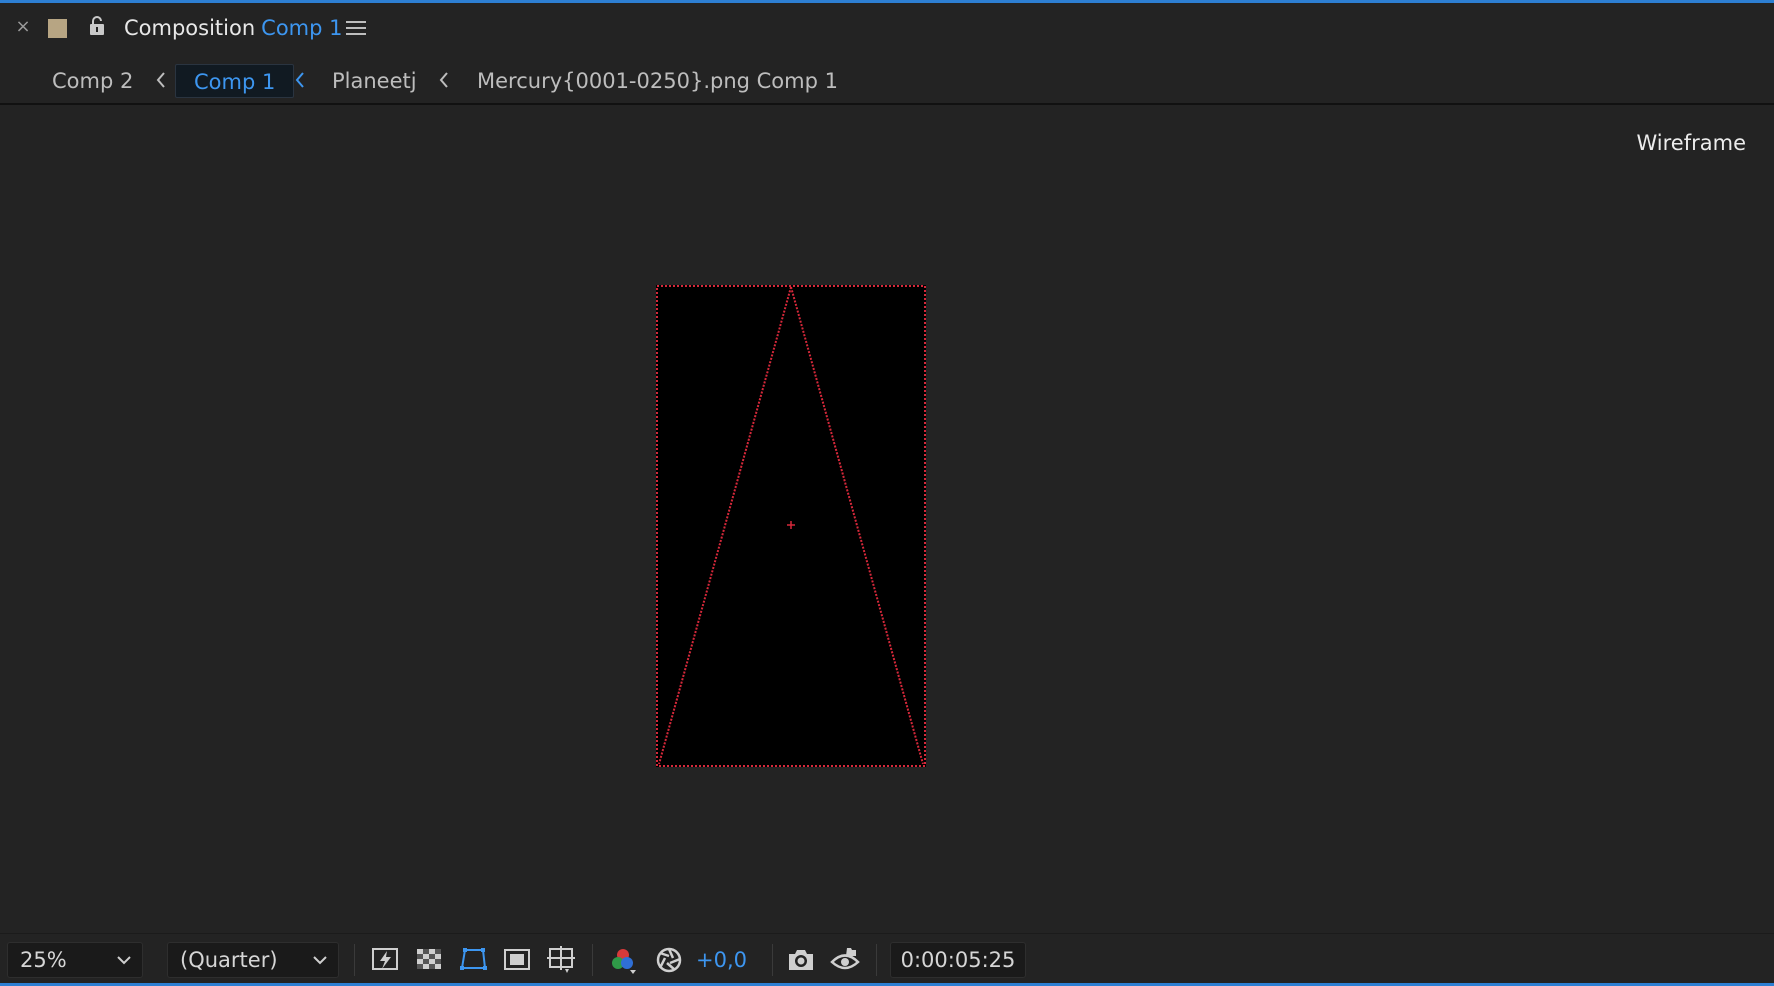 The height and width of the screenshot is (986, 1774). I want to click on label-color-swatch, so click(57, 28).